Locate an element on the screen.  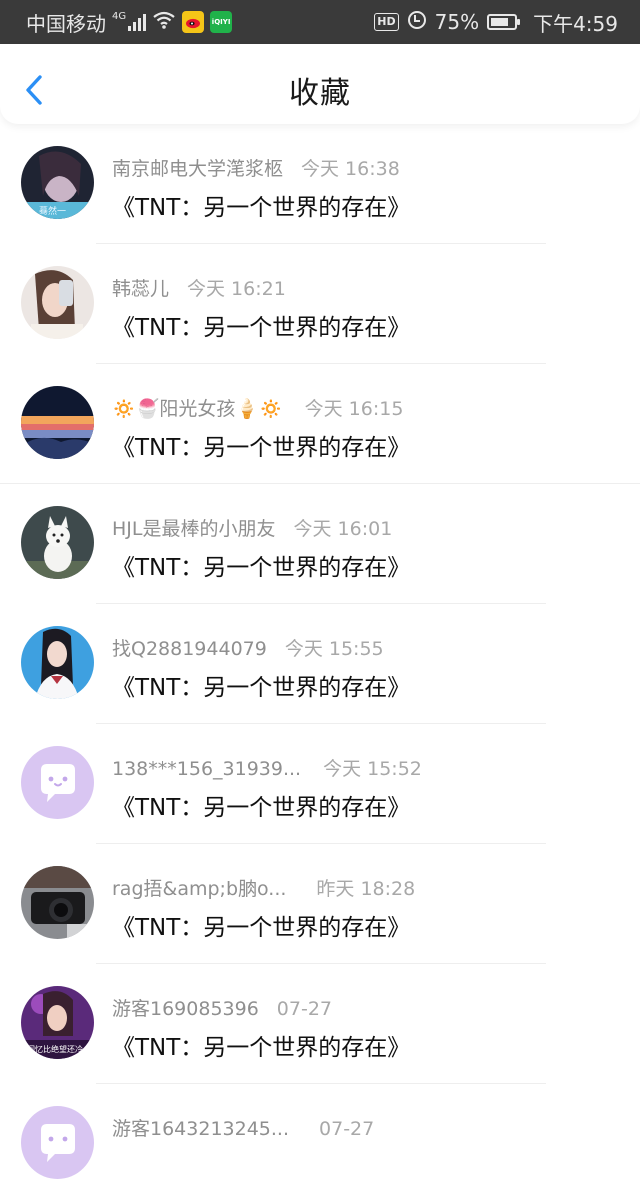
timestamp: 今天 16:38 is located at coordinates (350, 169).